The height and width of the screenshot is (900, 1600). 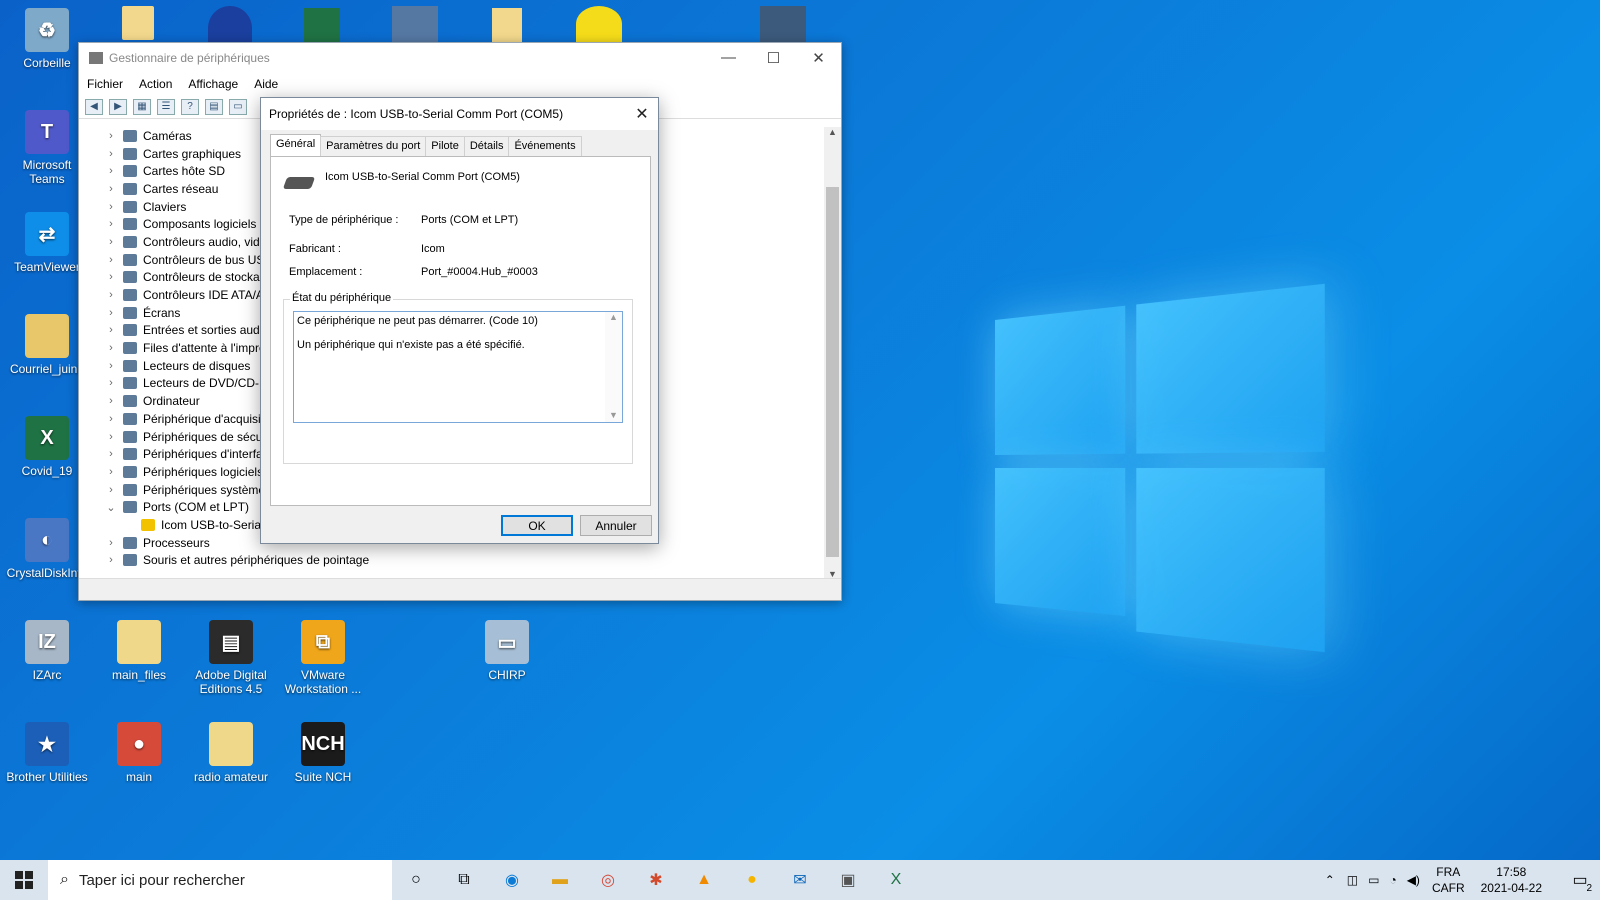 I want to click on cortana-icon: ○, so click(x=416, y=880).